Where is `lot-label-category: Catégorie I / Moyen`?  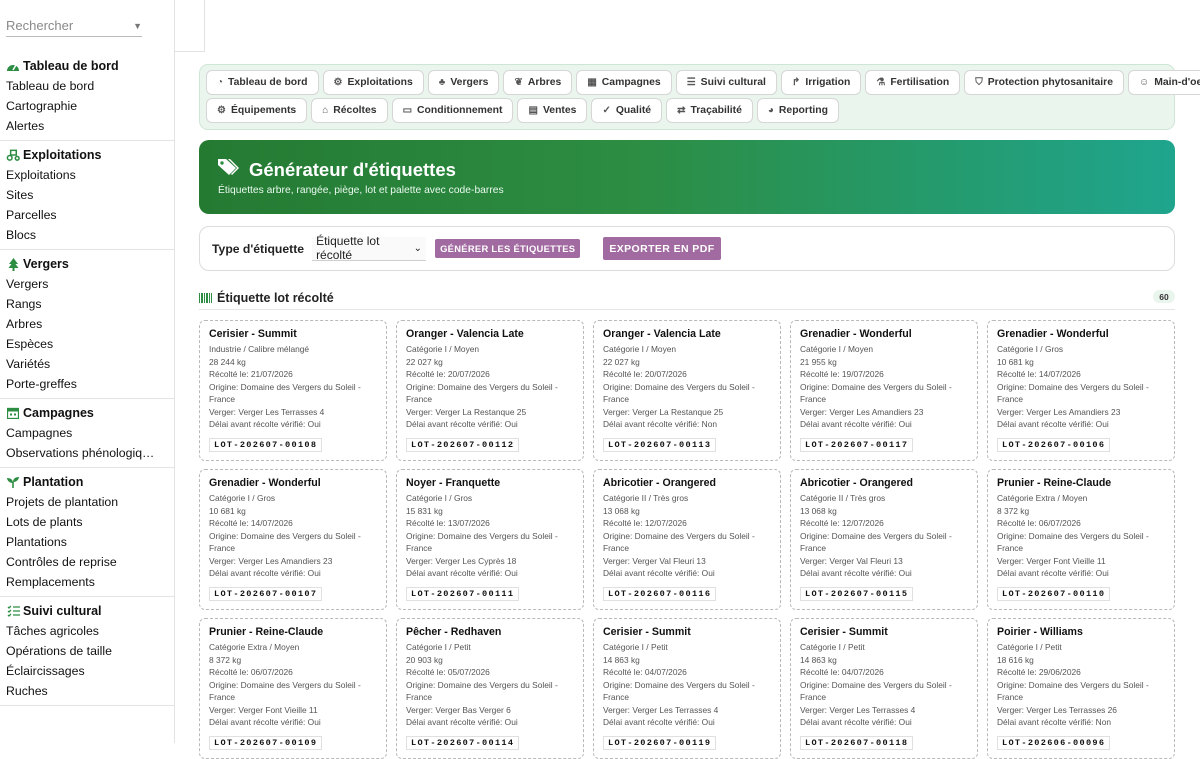
lot-label-category: Catégorie I / Moyen is located at coordinates (837, 349).